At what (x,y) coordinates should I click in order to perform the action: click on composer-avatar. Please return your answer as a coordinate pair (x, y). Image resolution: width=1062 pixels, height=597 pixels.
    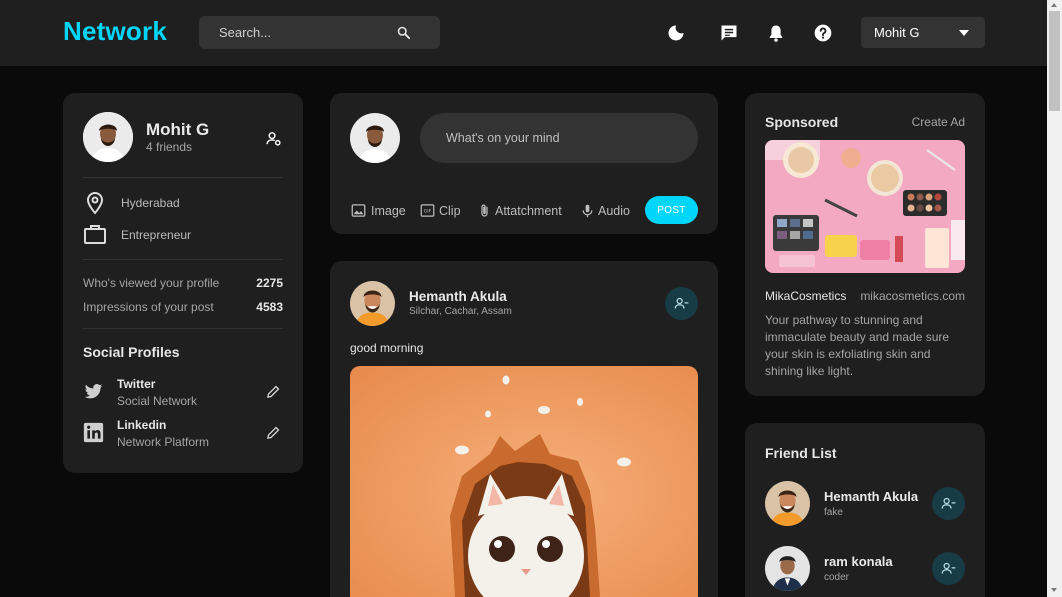
    Looking at the image, I should click on (375, 138).